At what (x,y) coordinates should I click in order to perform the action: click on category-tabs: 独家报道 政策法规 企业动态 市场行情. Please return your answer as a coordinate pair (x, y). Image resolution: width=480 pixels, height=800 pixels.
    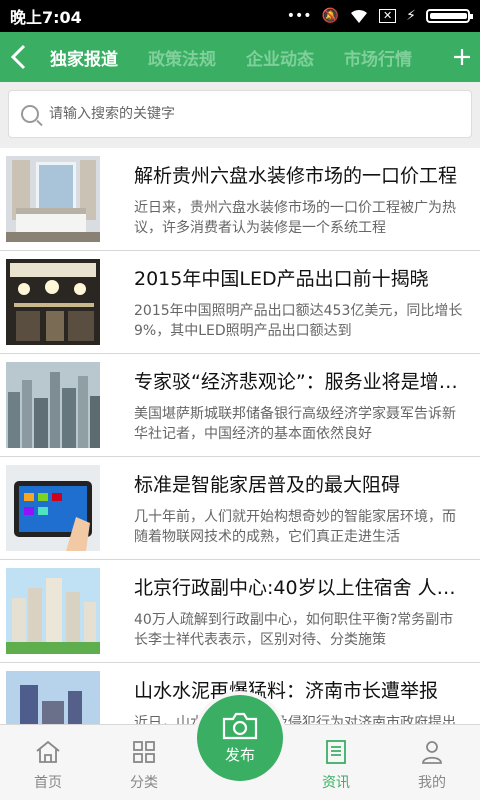
    Looking at the image, I should click on (240, 57).